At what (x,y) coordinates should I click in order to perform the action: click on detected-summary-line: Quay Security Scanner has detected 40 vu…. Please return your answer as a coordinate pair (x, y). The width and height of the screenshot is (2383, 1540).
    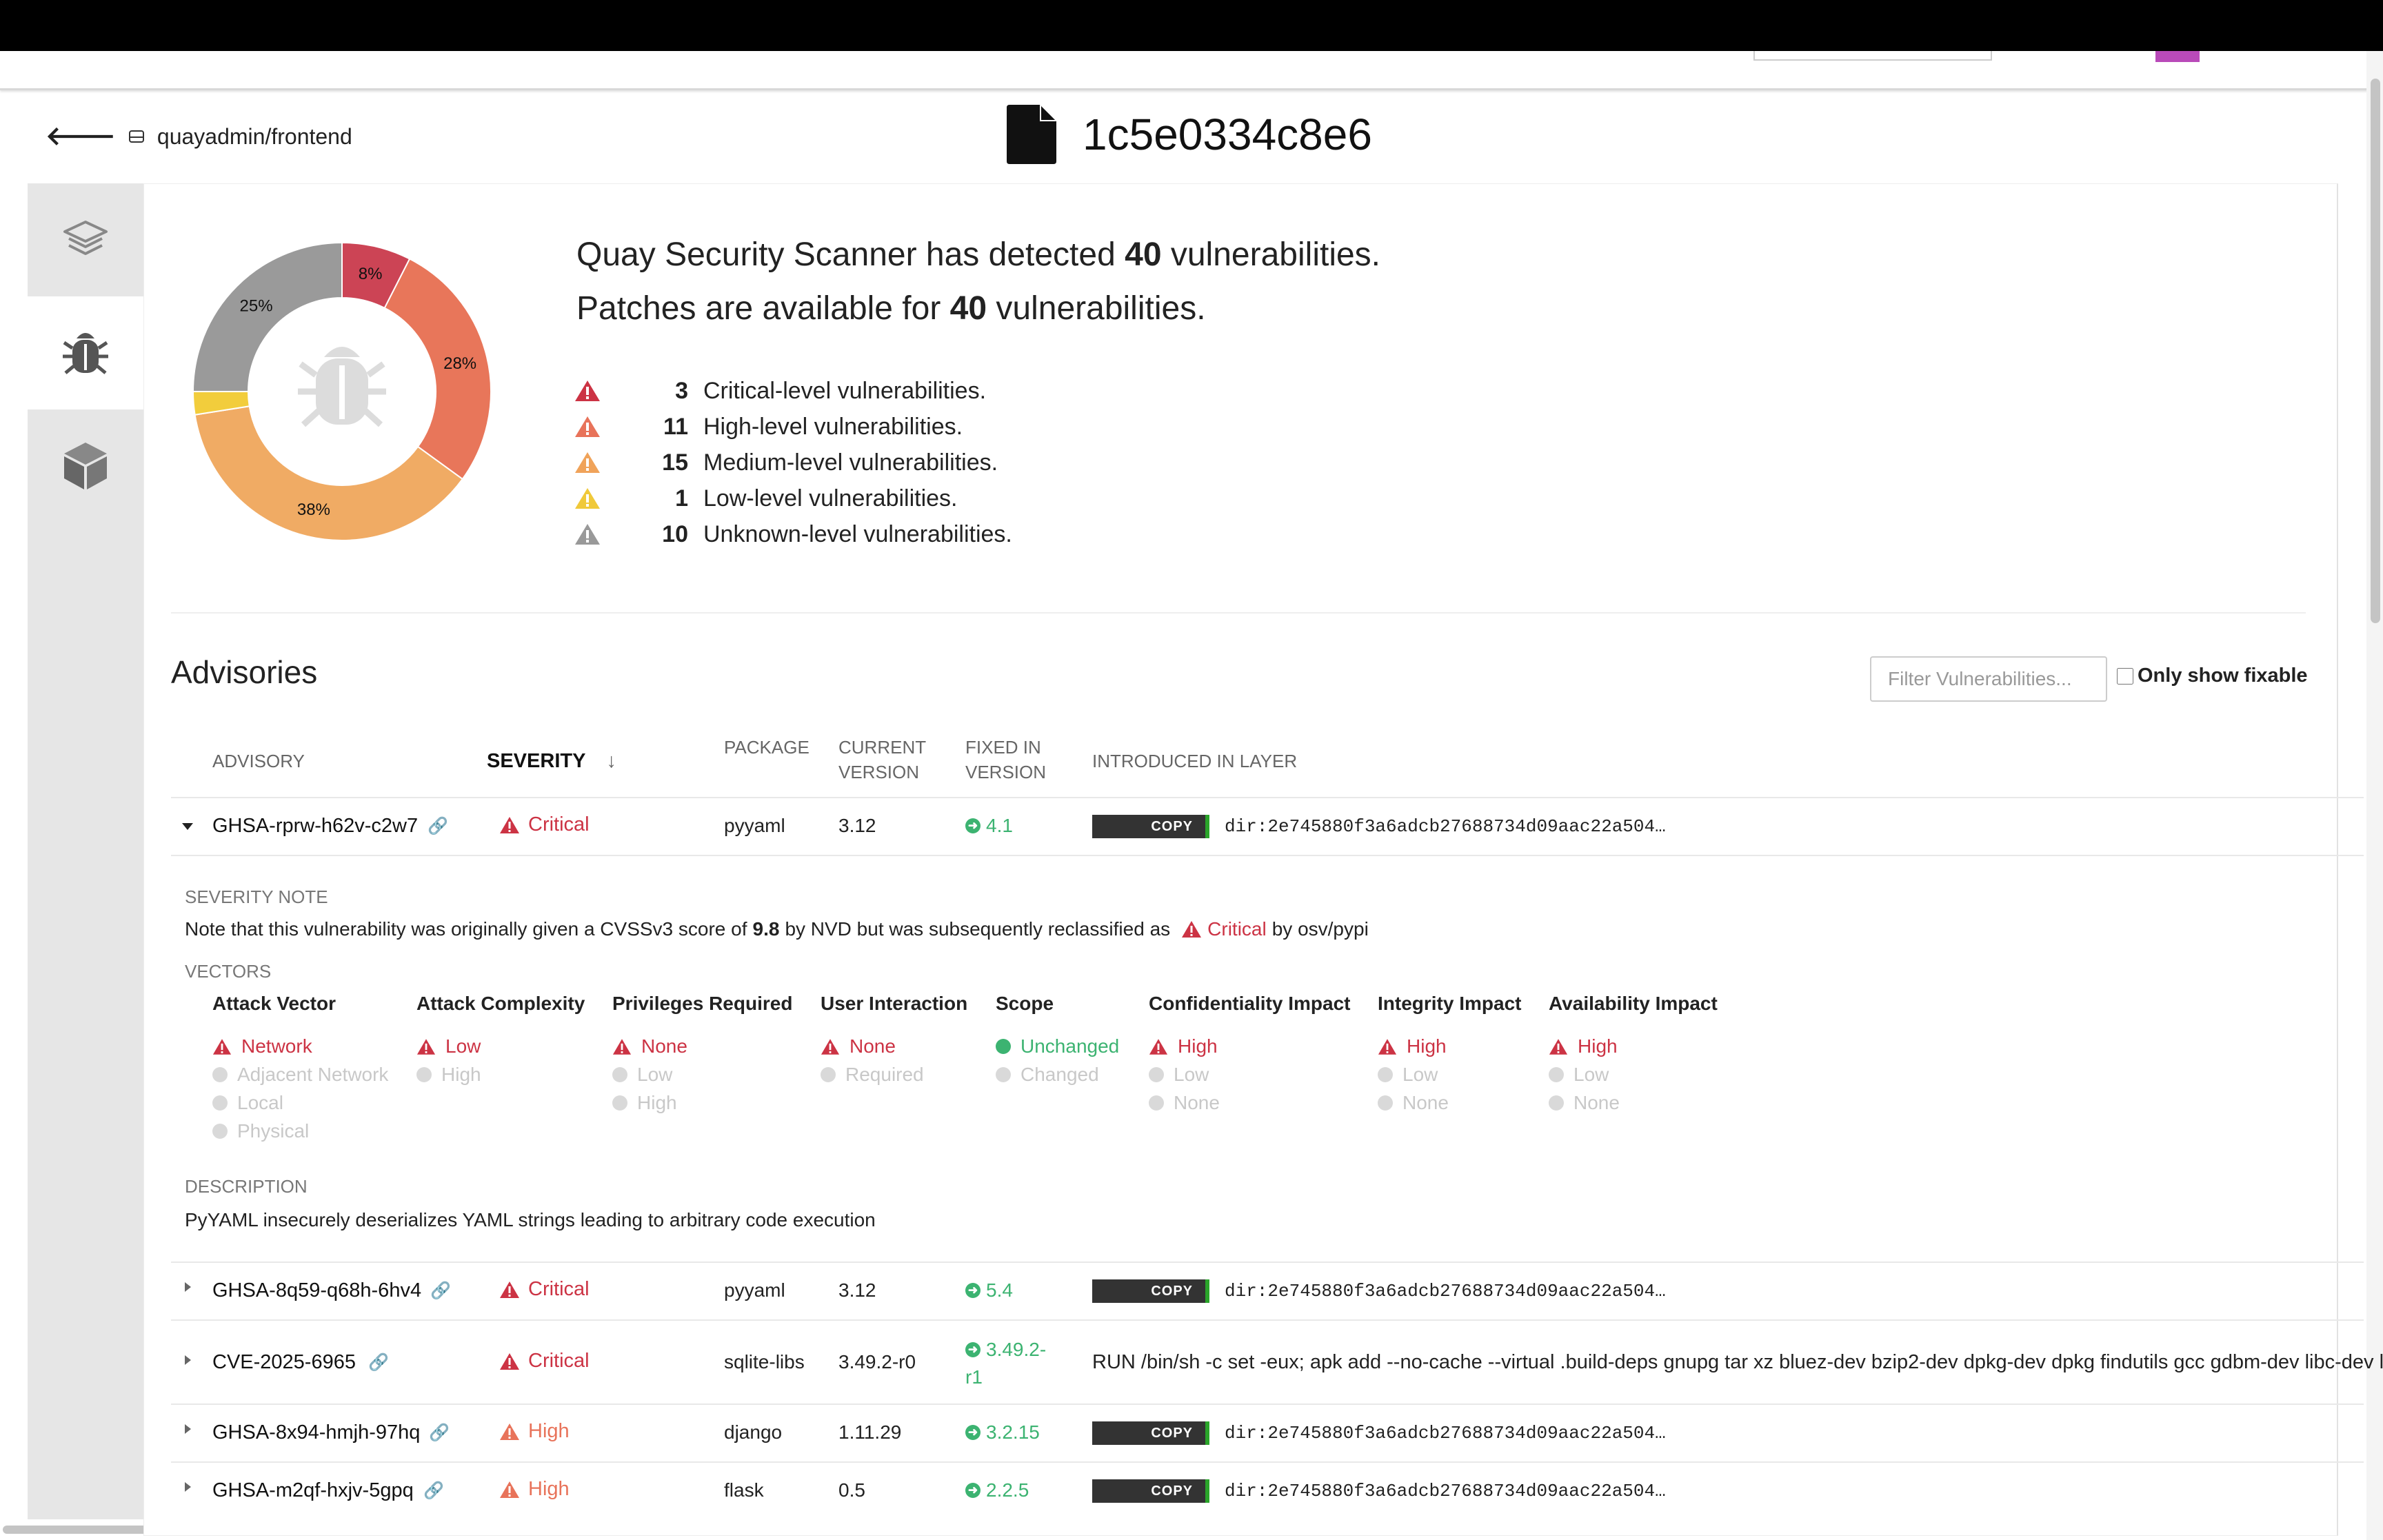
    Looking at the image, I should click on (978, 255).